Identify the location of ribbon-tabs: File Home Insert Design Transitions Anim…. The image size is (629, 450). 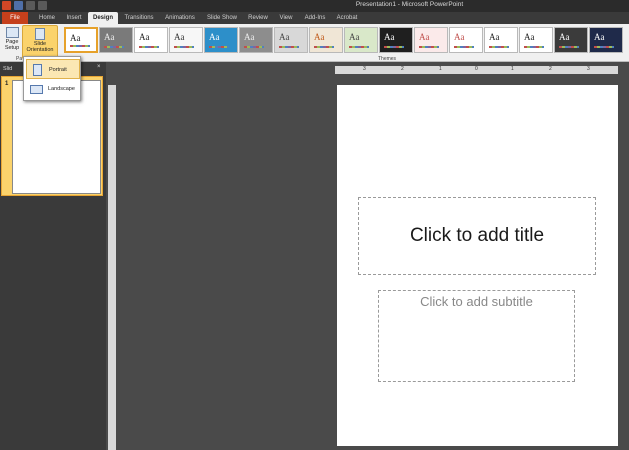
(314, 18).